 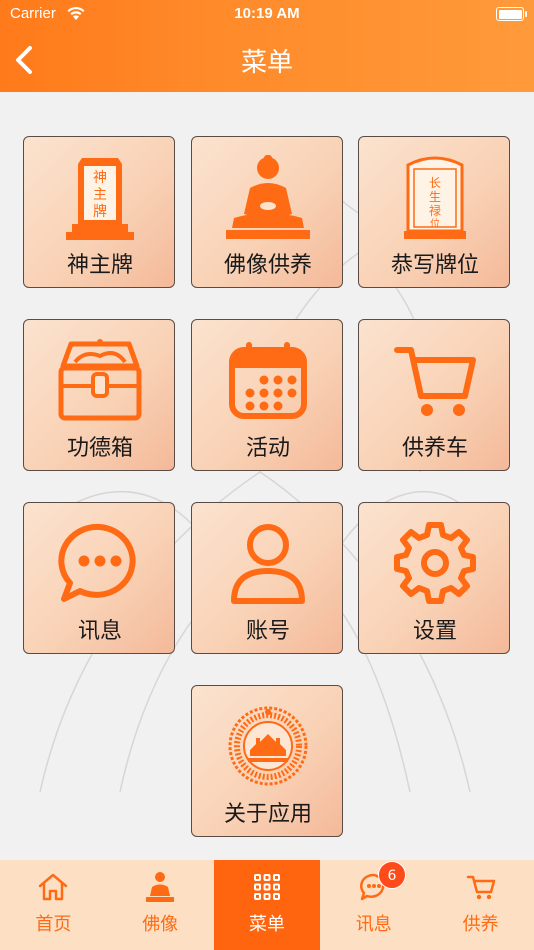 I want to click on menu-tile-activities: 活动, so click(x=267, y=395).